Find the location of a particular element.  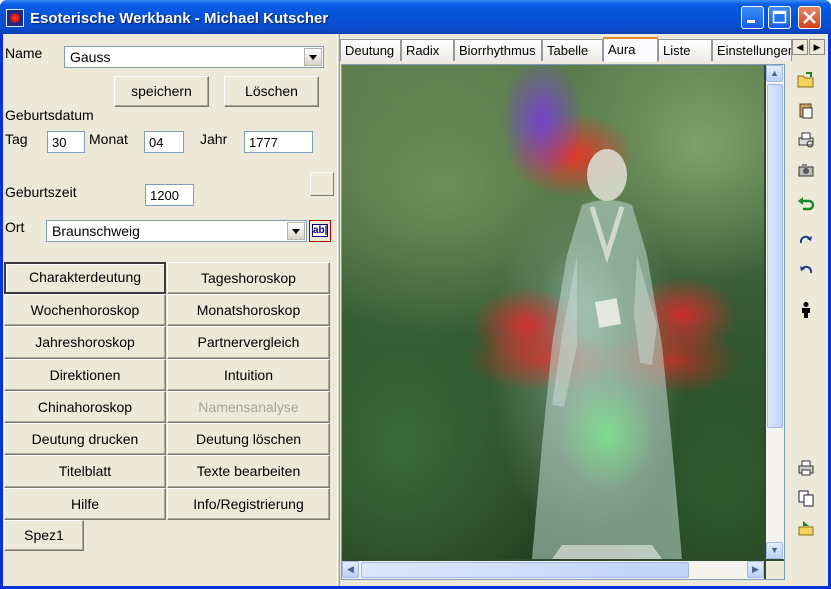

year-label: Jahr is located at coordinates (214, 139).